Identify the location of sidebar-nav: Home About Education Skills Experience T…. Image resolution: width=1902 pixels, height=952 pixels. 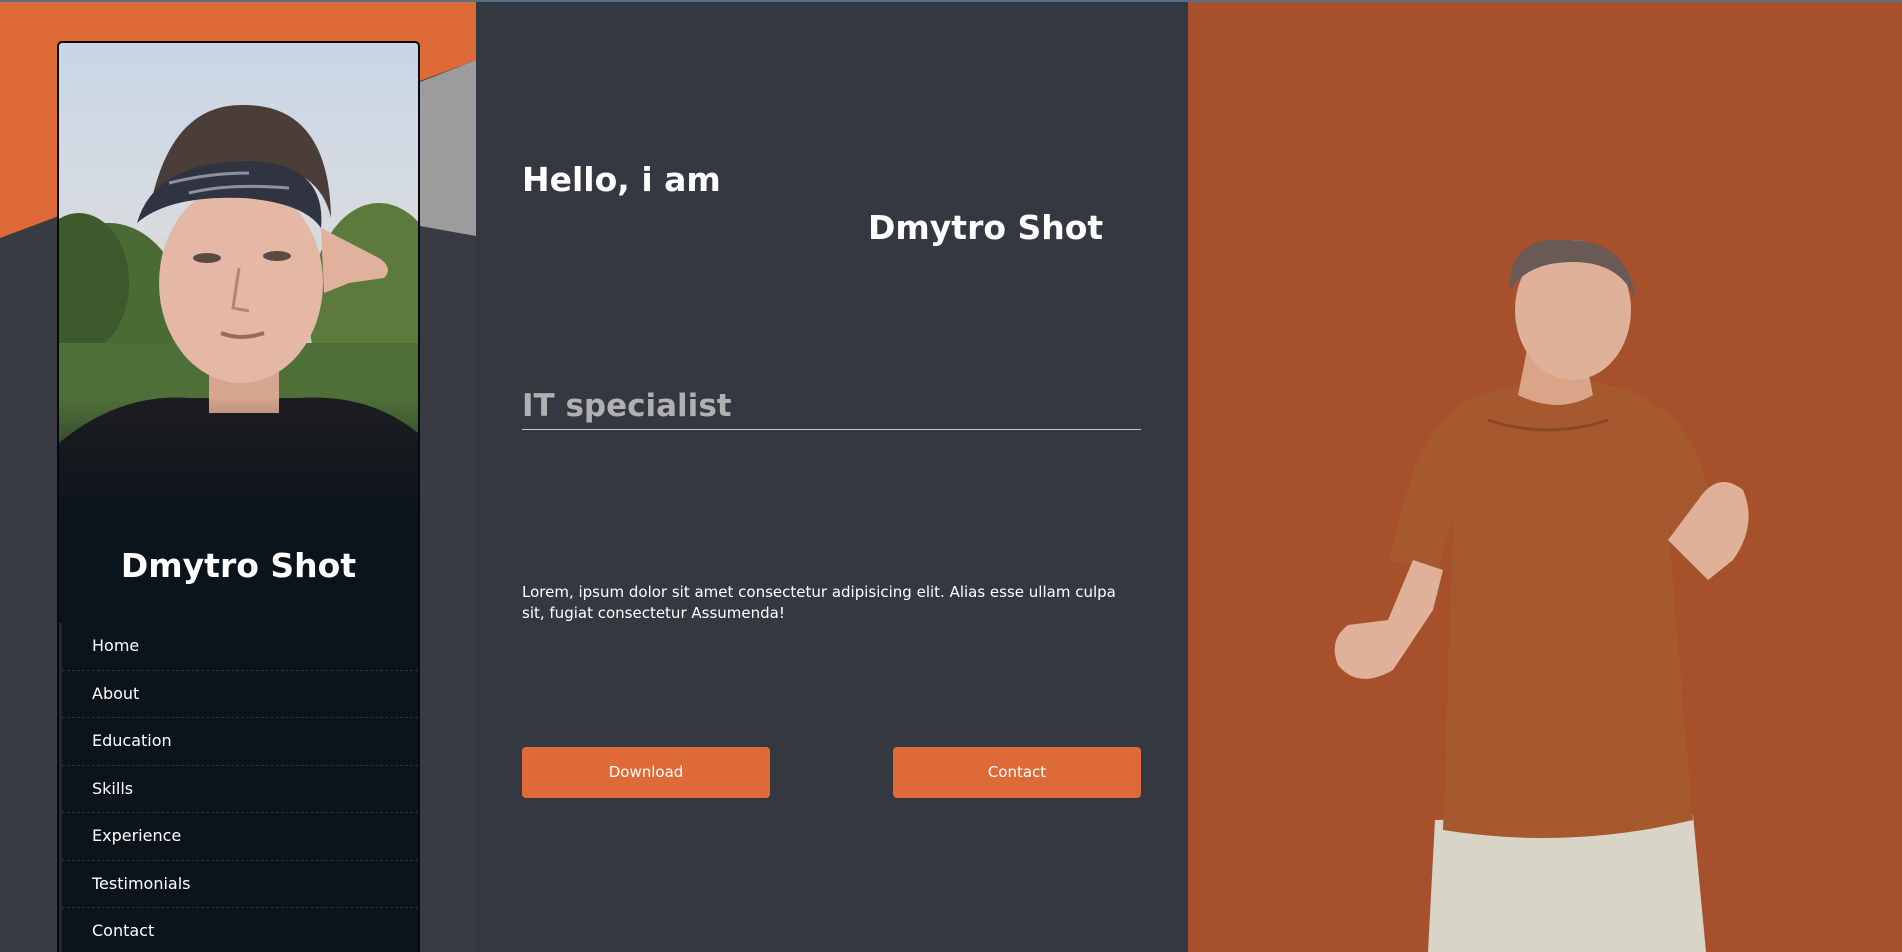
(238, 787).